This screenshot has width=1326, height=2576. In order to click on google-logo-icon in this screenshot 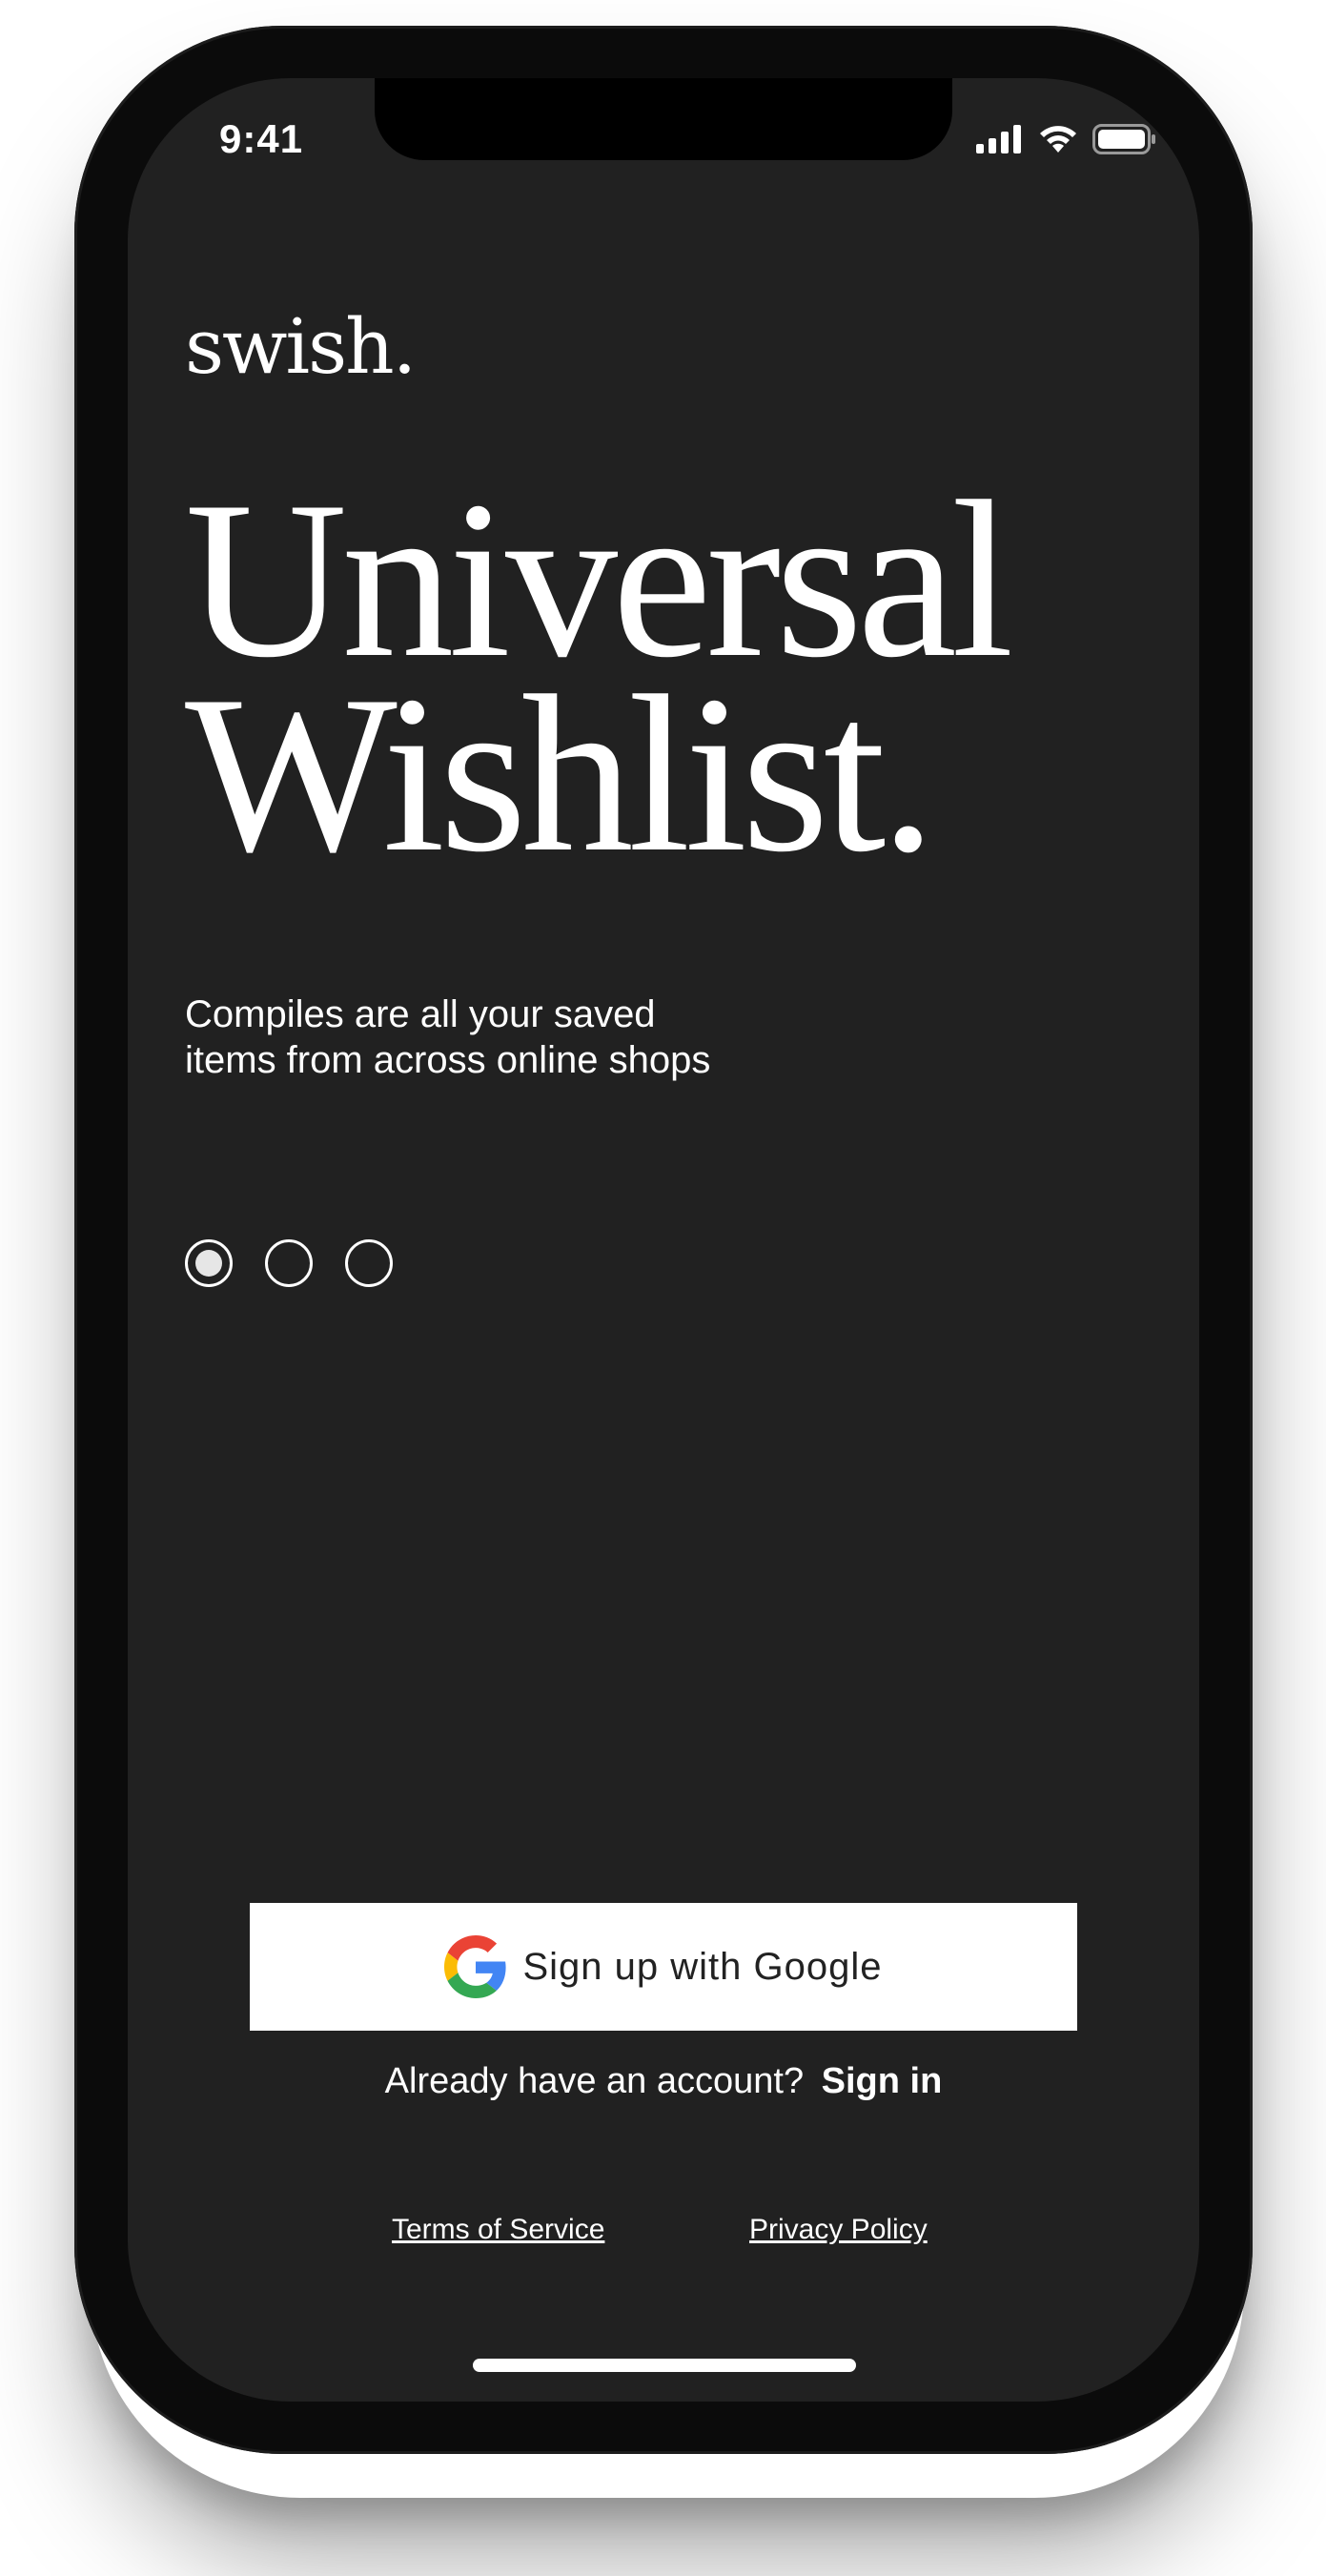, I will do `click(475, 1966)`.